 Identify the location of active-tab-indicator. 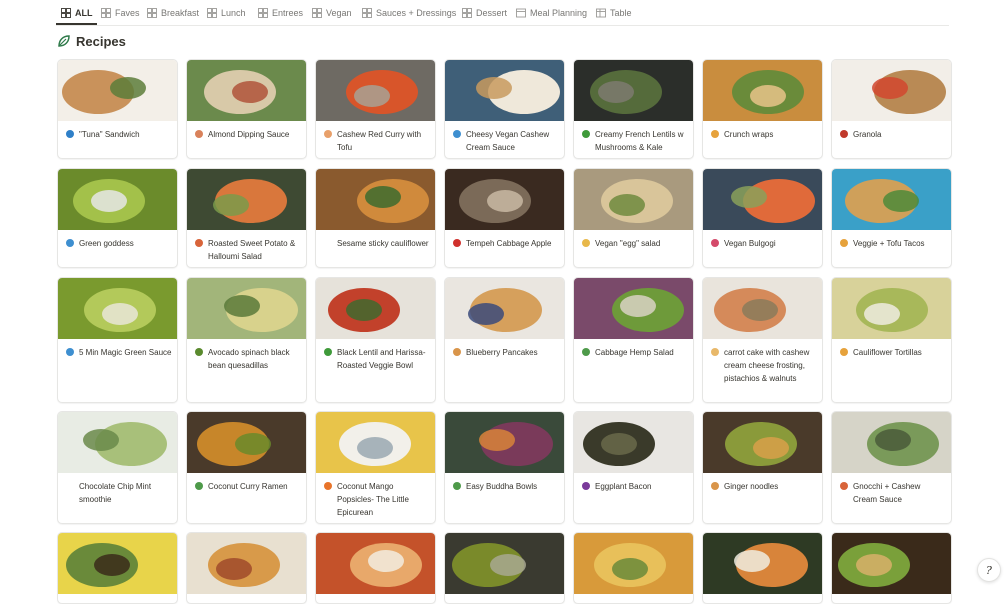
(76, 24).